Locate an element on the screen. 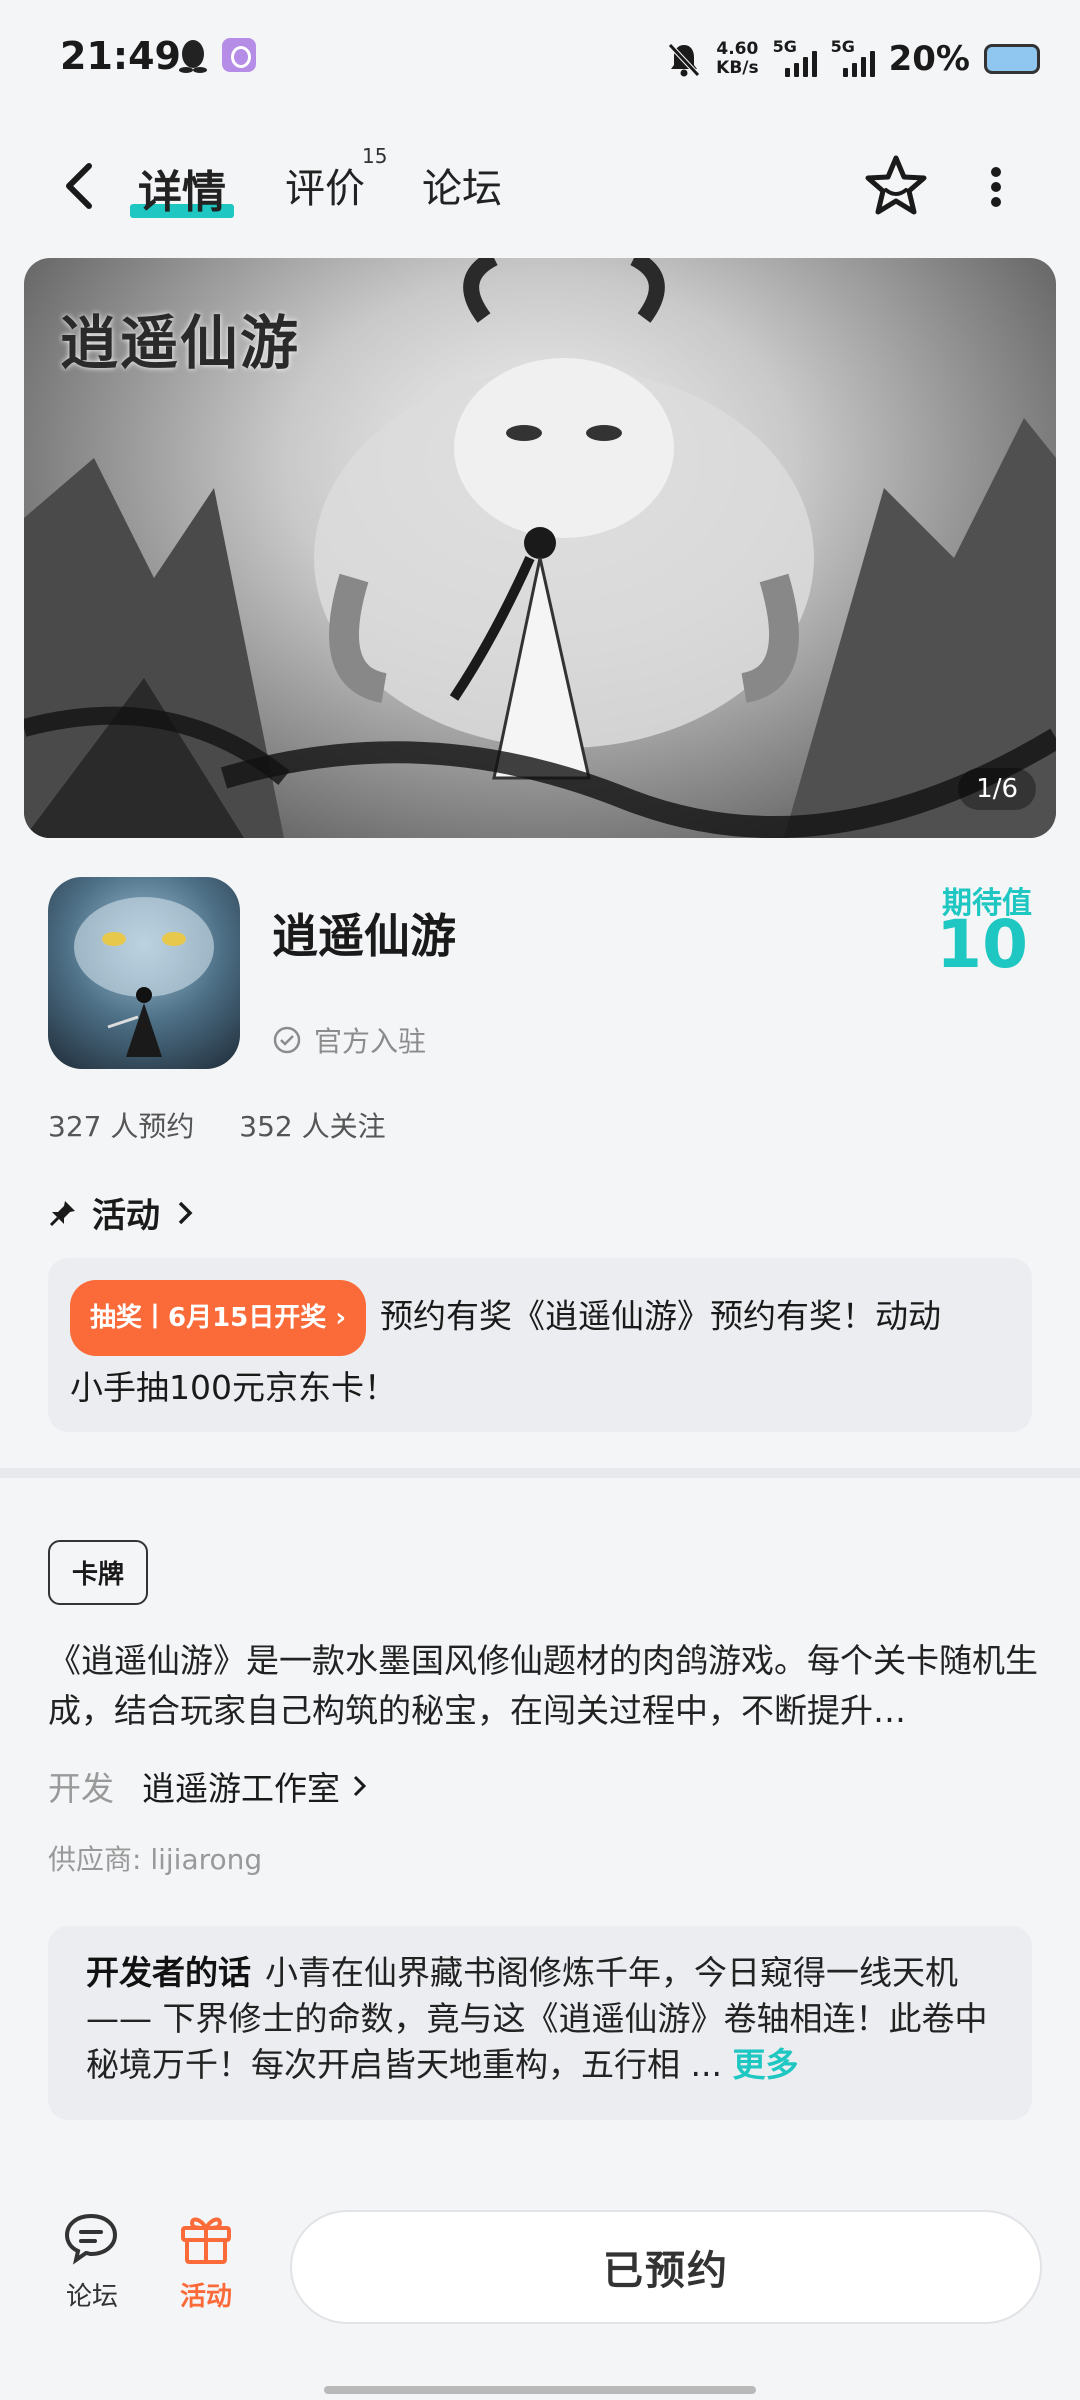 The height and width of the screenshot is (2400, 1080). activity-text-line1: 预约有奖《逍遥仙游》预约有奖！动动 is located at coordinates (661, 1316).